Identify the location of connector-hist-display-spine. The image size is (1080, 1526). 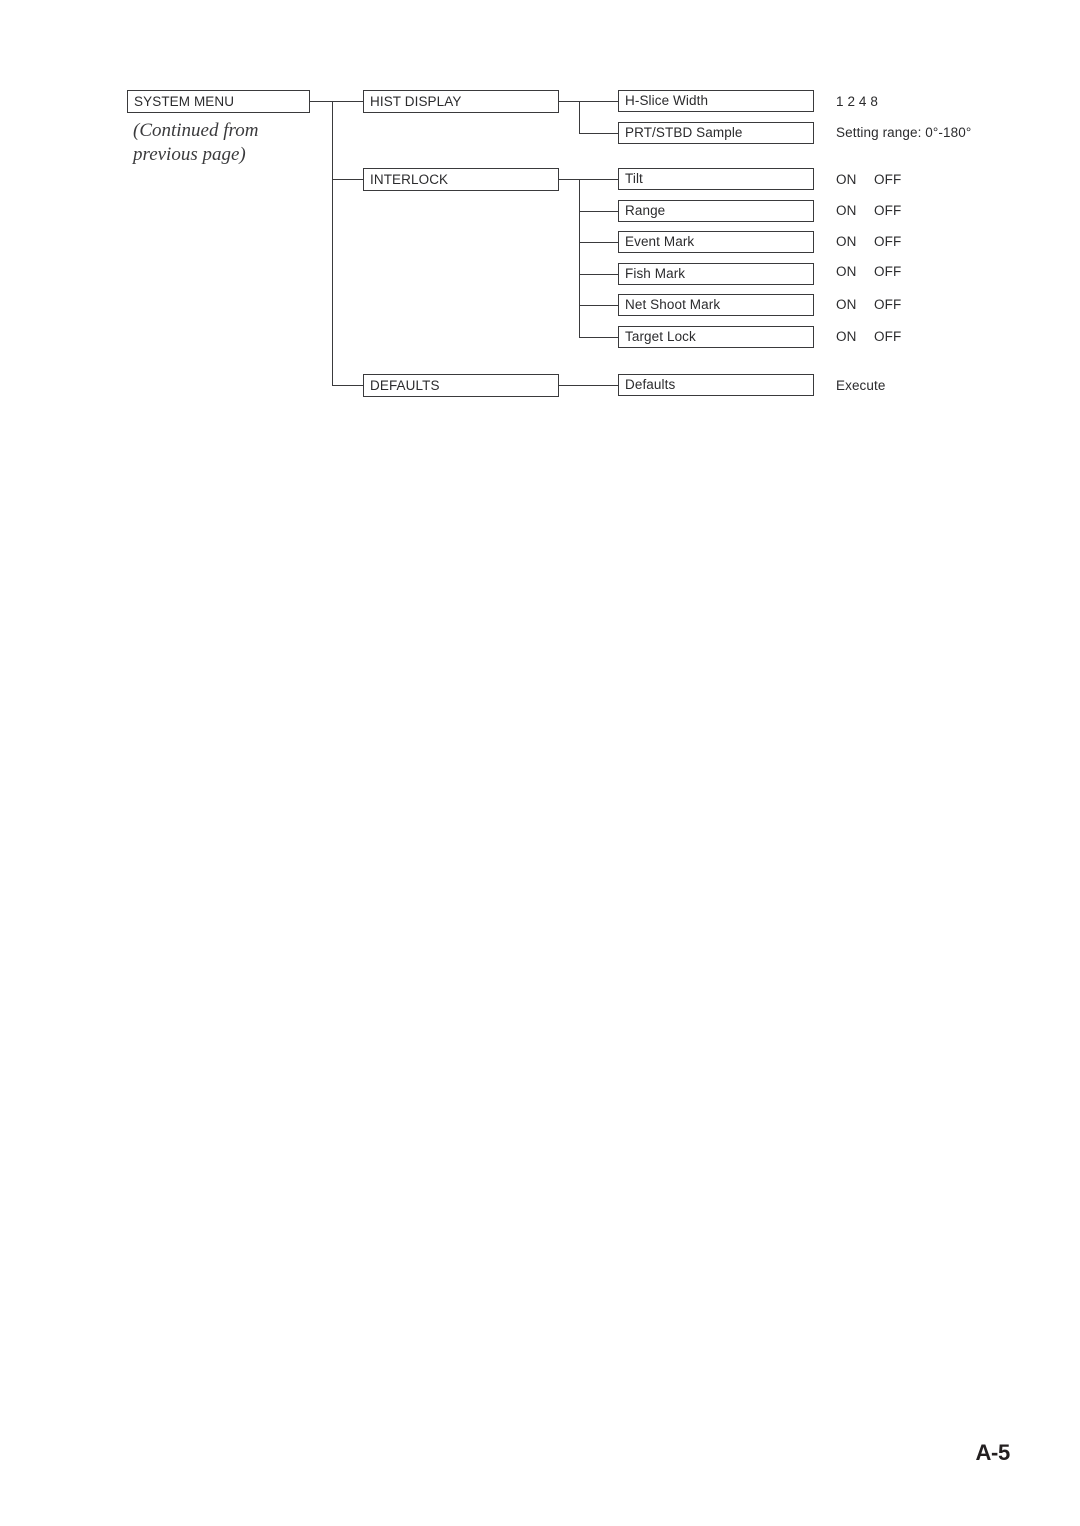
(580, 117).